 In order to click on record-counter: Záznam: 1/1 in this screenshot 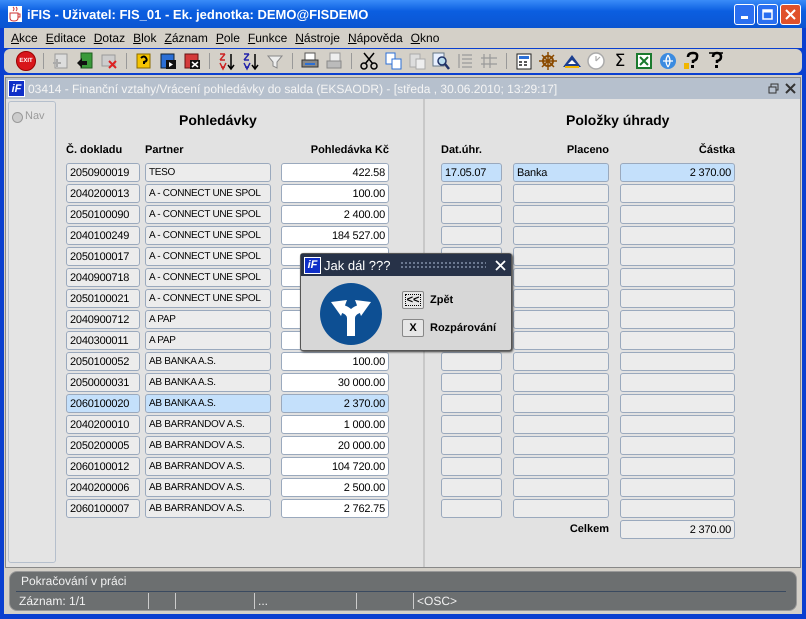, I will do `click(82, 601)`.